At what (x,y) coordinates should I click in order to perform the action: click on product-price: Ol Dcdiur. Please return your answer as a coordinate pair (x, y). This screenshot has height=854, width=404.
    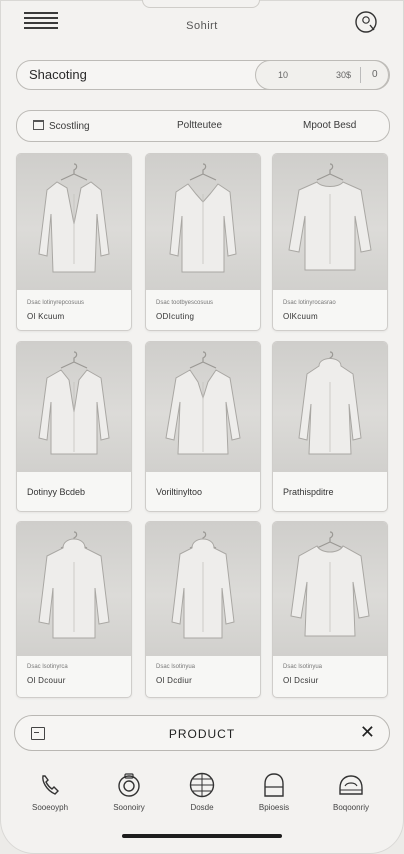
    Looking at the image, I should click on (174, 680).